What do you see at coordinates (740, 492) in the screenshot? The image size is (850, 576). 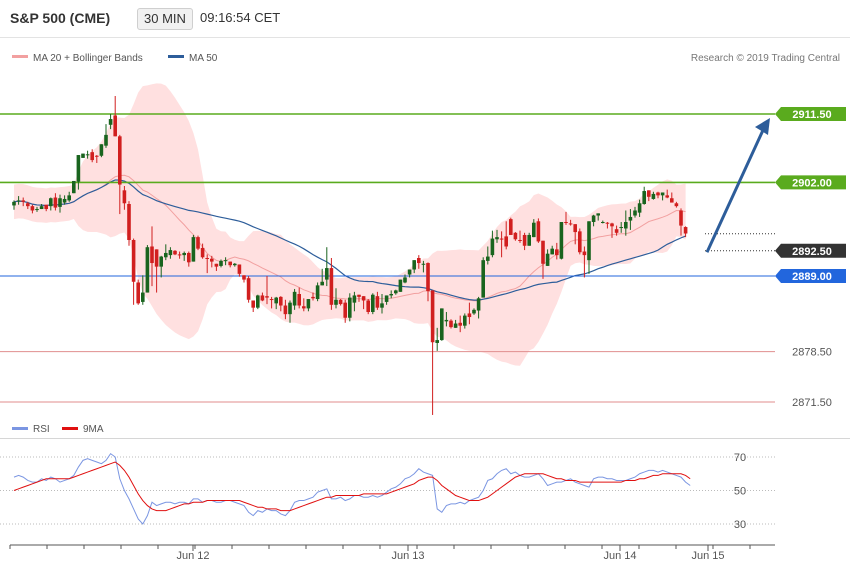 I see `rsi-tick-label: 50` at bounding box center [740, 492].